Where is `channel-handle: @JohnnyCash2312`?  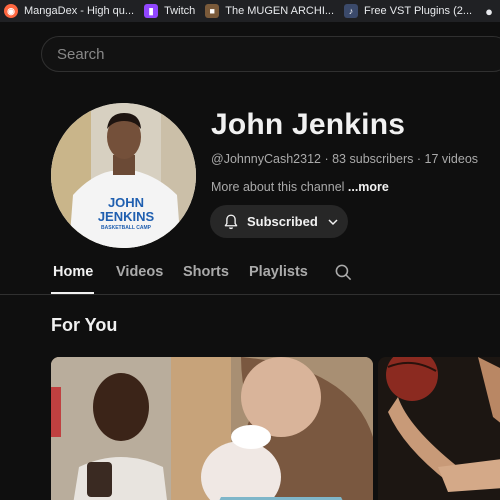 channel-handle: @JohnnyCash2312 is located at coordinates (266, 159).